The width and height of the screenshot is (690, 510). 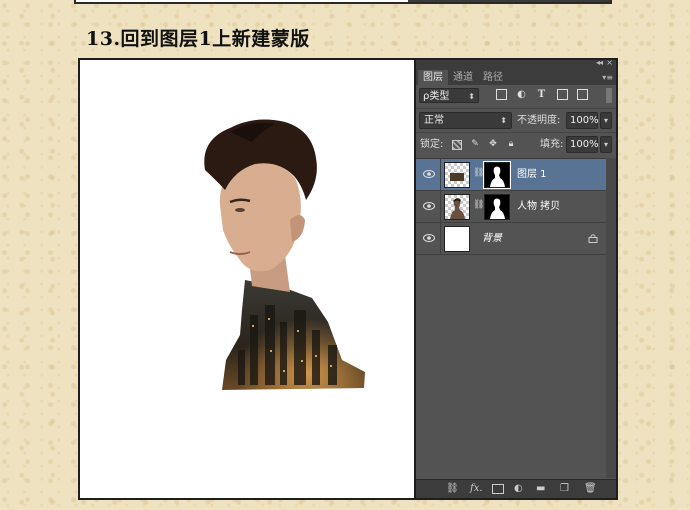 I want to click on lock-label: 锁定:, so click(x=432, y=144).